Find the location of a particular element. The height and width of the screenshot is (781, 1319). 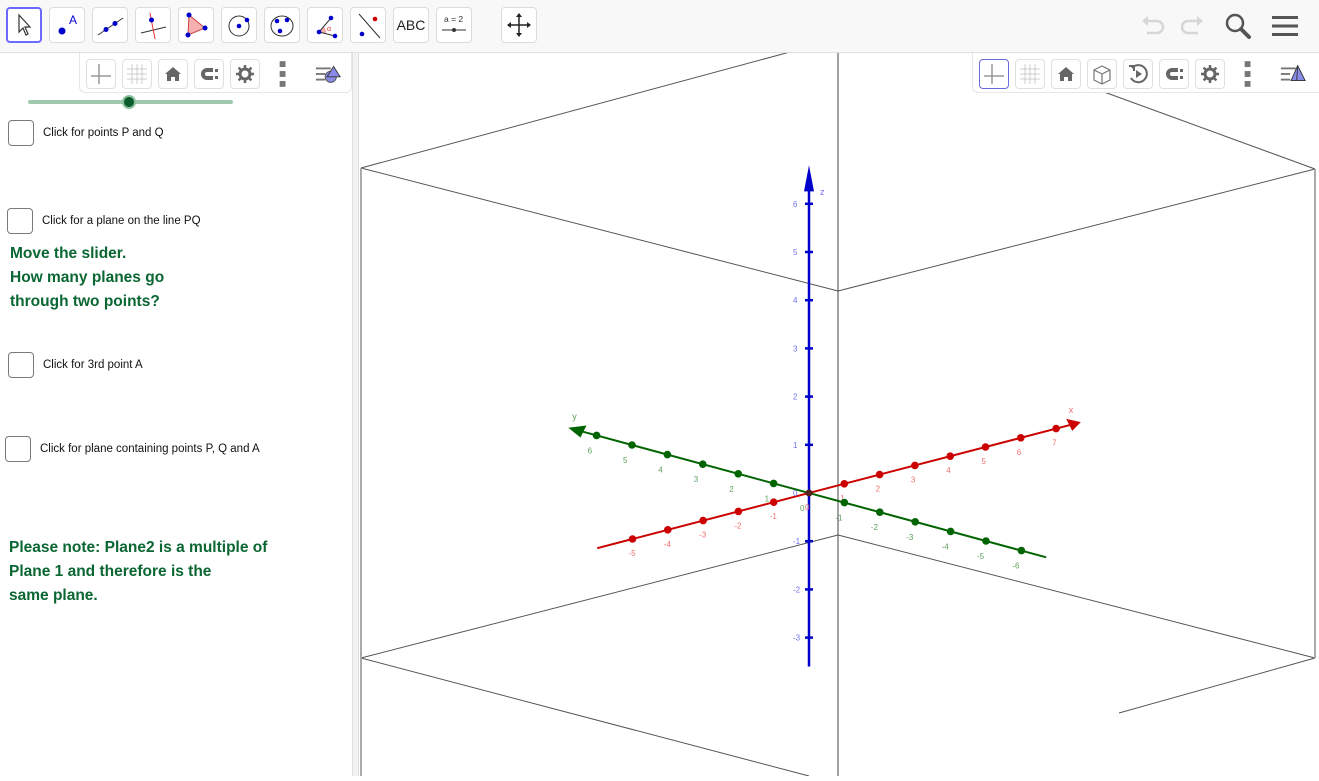

polygon-tool-button is located at coordinates (196, 25).